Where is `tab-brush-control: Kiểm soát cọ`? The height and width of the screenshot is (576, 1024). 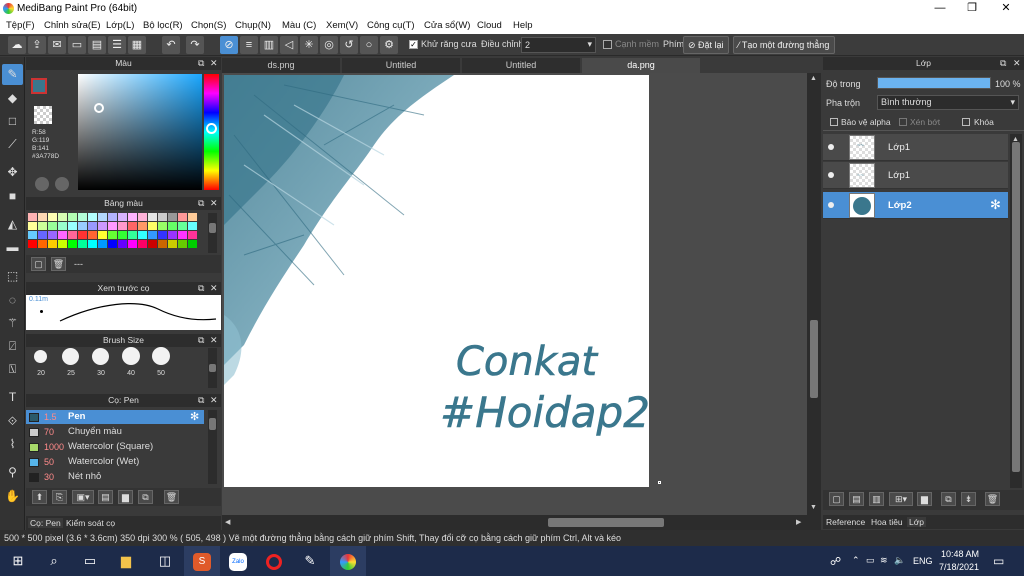 tab-brush-control: Kiểm soát cọ is located at coordinates (90, 523).